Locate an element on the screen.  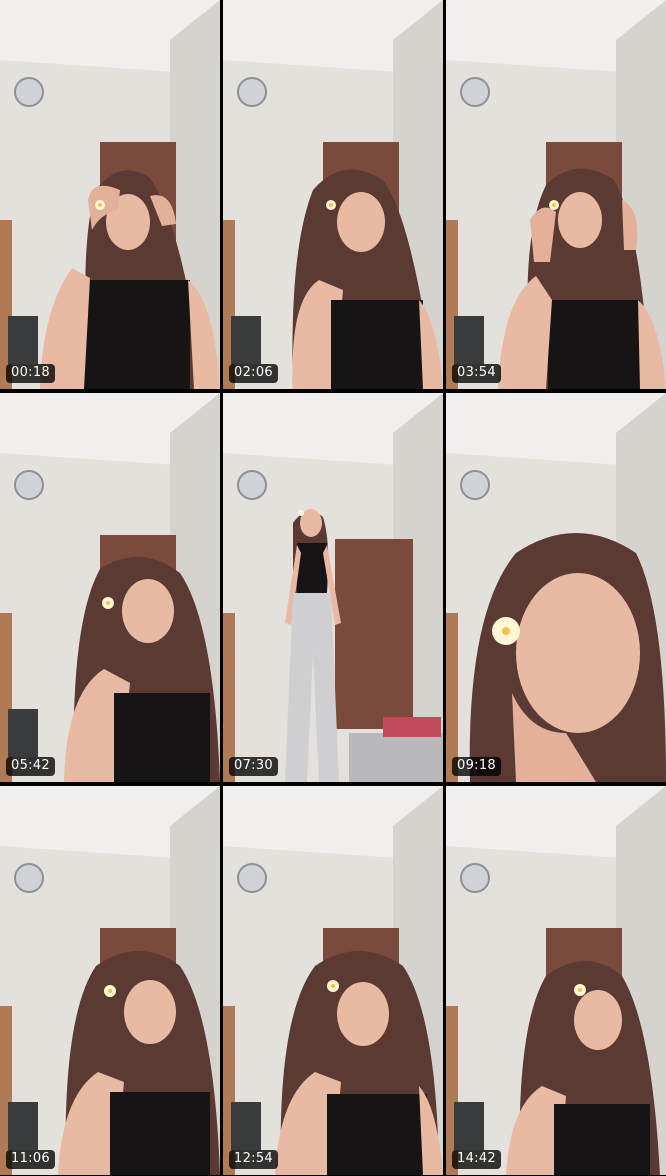
timestamp-badge: 09:18 is located at coordinates (476, 766).